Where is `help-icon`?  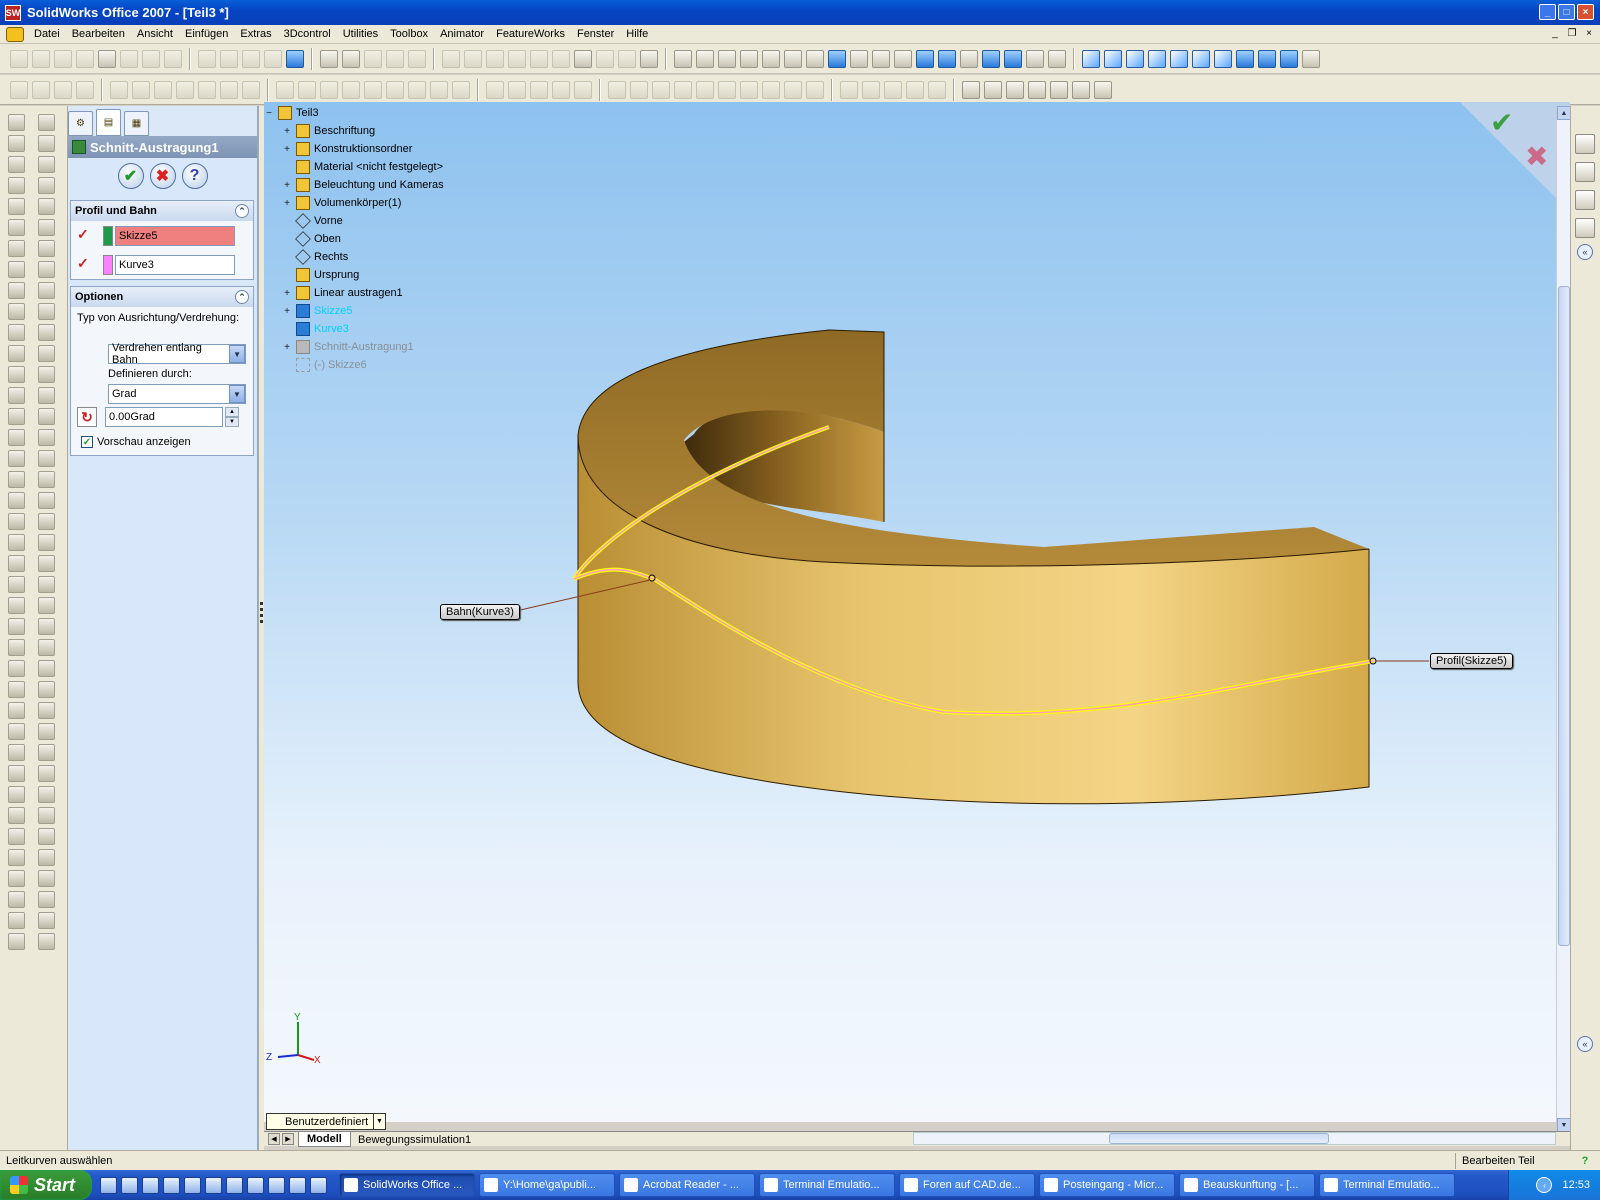 help-icon is located at coordinates (649, 58).